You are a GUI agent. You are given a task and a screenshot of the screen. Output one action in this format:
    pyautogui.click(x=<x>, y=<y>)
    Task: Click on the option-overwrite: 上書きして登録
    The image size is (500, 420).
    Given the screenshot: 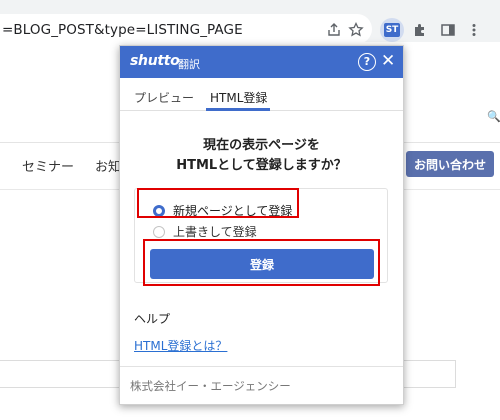 What is the action you would take?
    pyautogui.click(x=205, y=231)
    